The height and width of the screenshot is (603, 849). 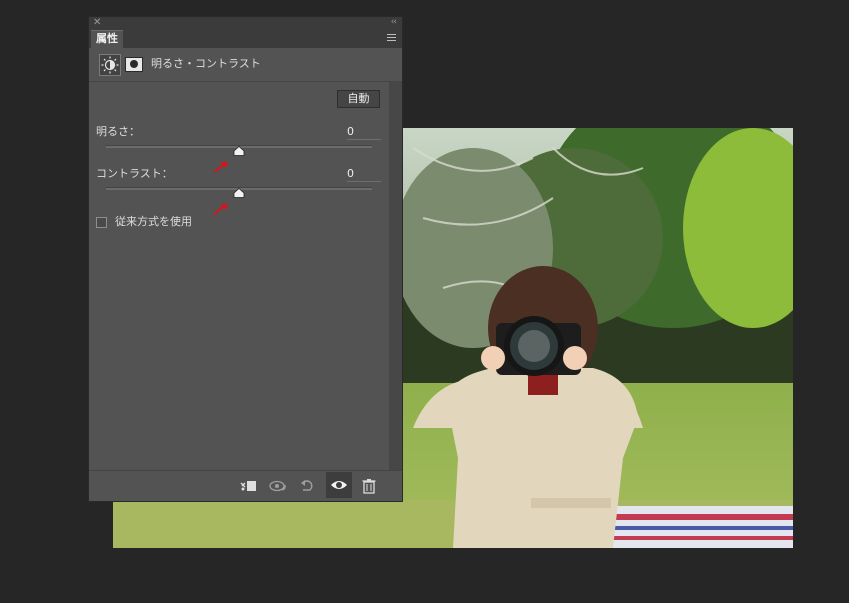 I want to click on brightness-value-input: 0, so click(x=364, y=132).